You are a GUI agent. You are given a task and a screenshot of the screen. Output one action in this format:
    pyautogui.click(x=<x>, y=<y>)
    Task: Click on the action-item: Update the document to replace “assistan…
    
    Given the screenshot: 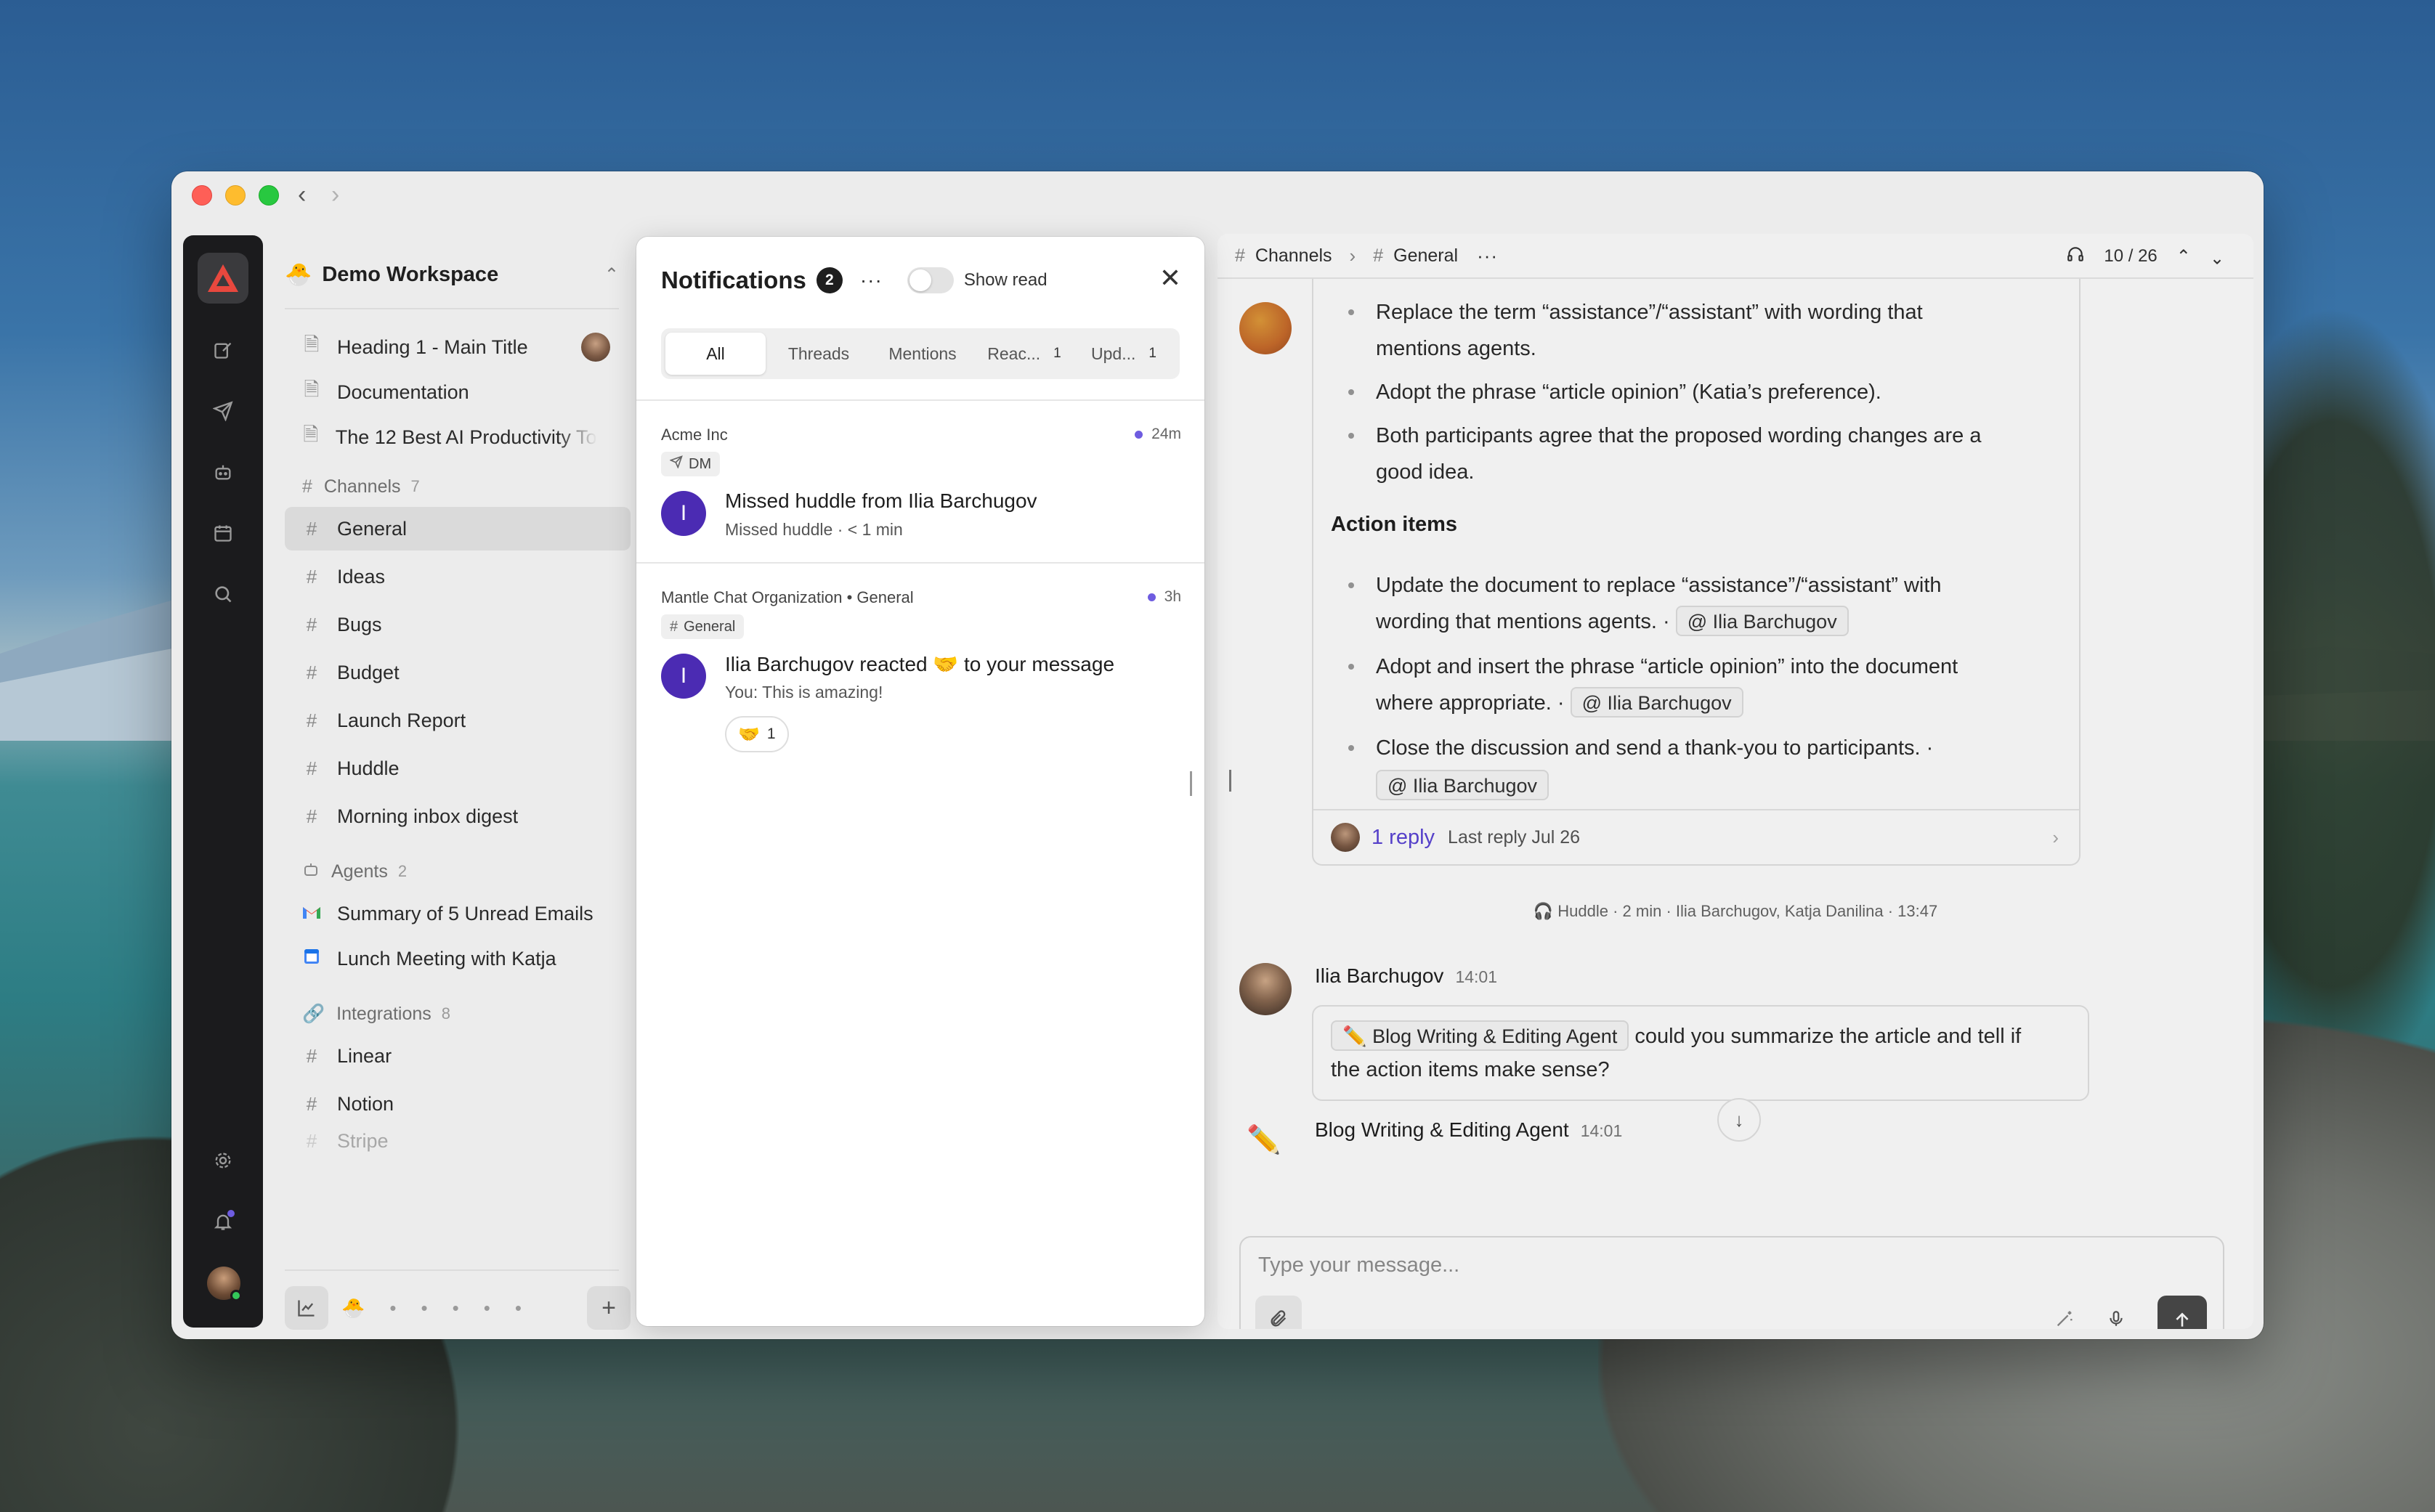 What is the action you would take?
    pyautogui.click(x=1645, y=585)
    